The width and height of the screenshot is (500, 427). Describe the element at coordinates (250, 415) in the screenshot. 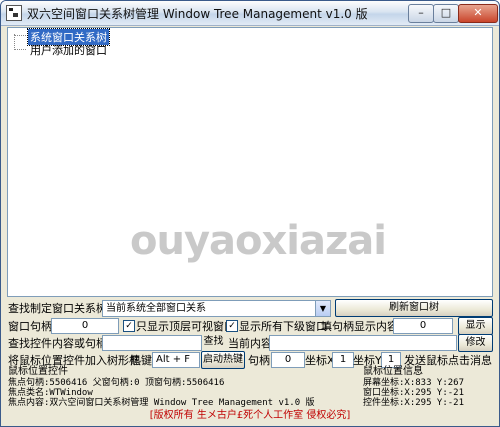

I see `copyright-footer: [版权所有 生メ古户£死个人工作室 侵权必究]` at that location.